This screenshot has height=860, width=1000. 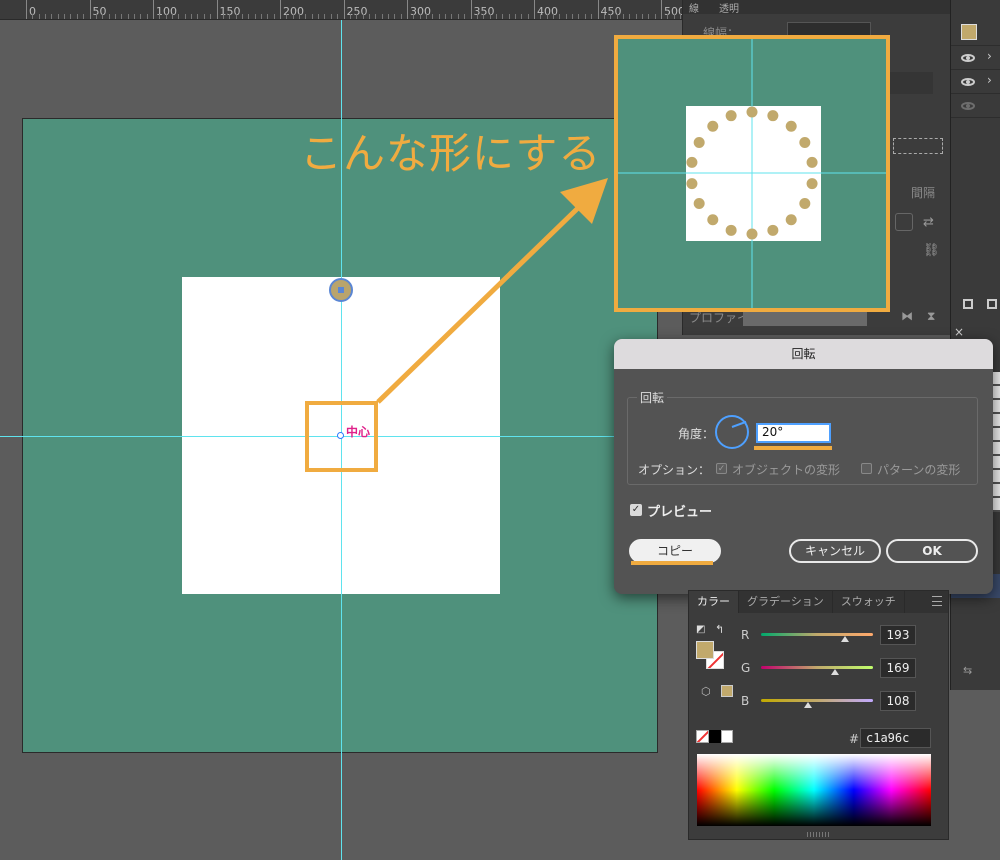 What do you see at coordinates (898, 668) in the screenshot?
I see `g-value: 169` at bounding box center [898, 668].